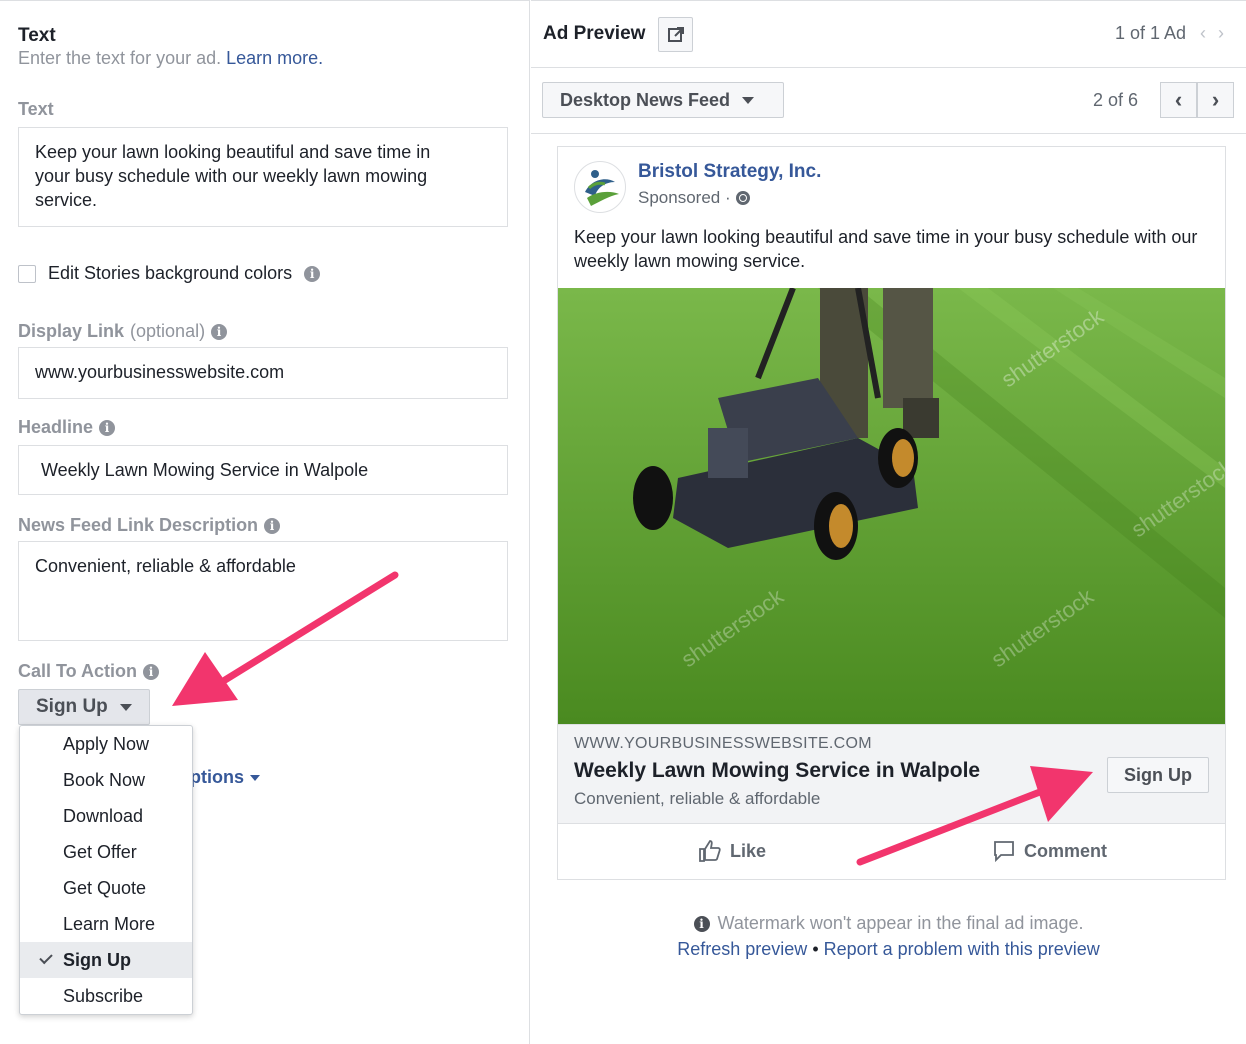 This screenshot has height=1044, width=1246. What do you see at coordinates (106, 852) in the screenshot?
I see `cta-option-get-offer: Get Offer` at bounding box center [106, 852].